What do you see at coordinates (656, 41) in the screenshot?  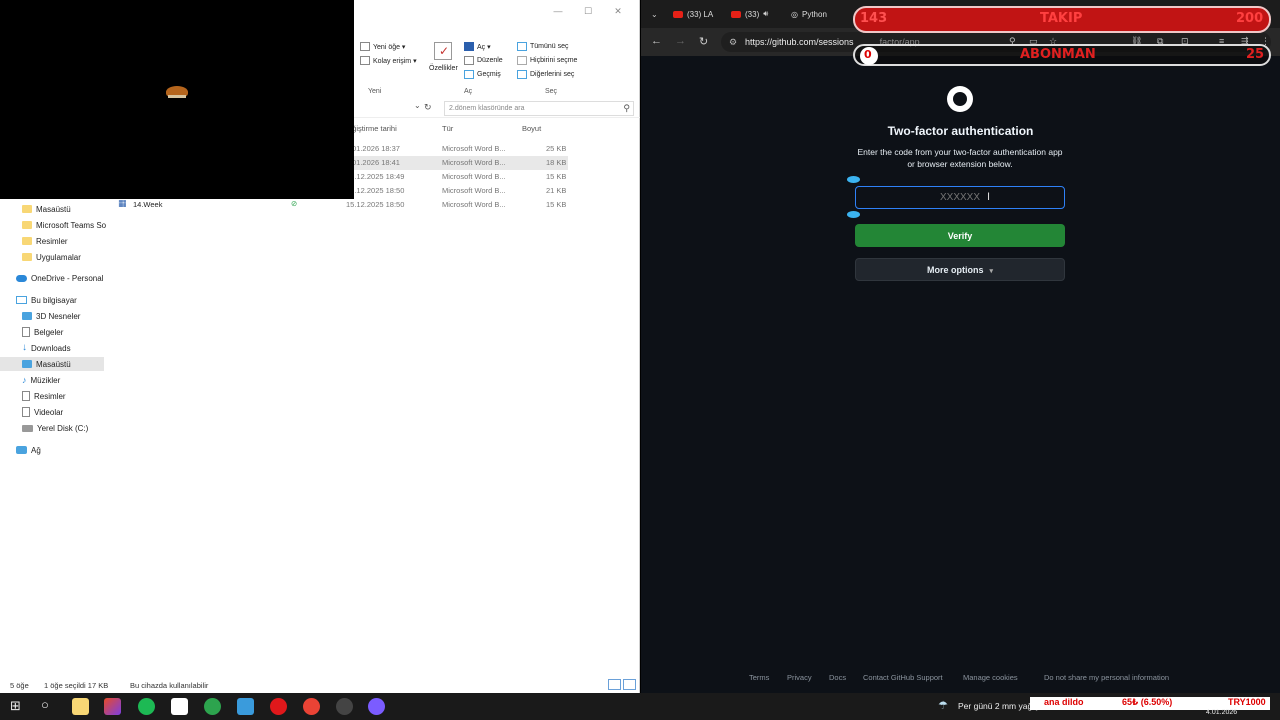 I see `back-icon: ←` at bounding box center [656, 41].